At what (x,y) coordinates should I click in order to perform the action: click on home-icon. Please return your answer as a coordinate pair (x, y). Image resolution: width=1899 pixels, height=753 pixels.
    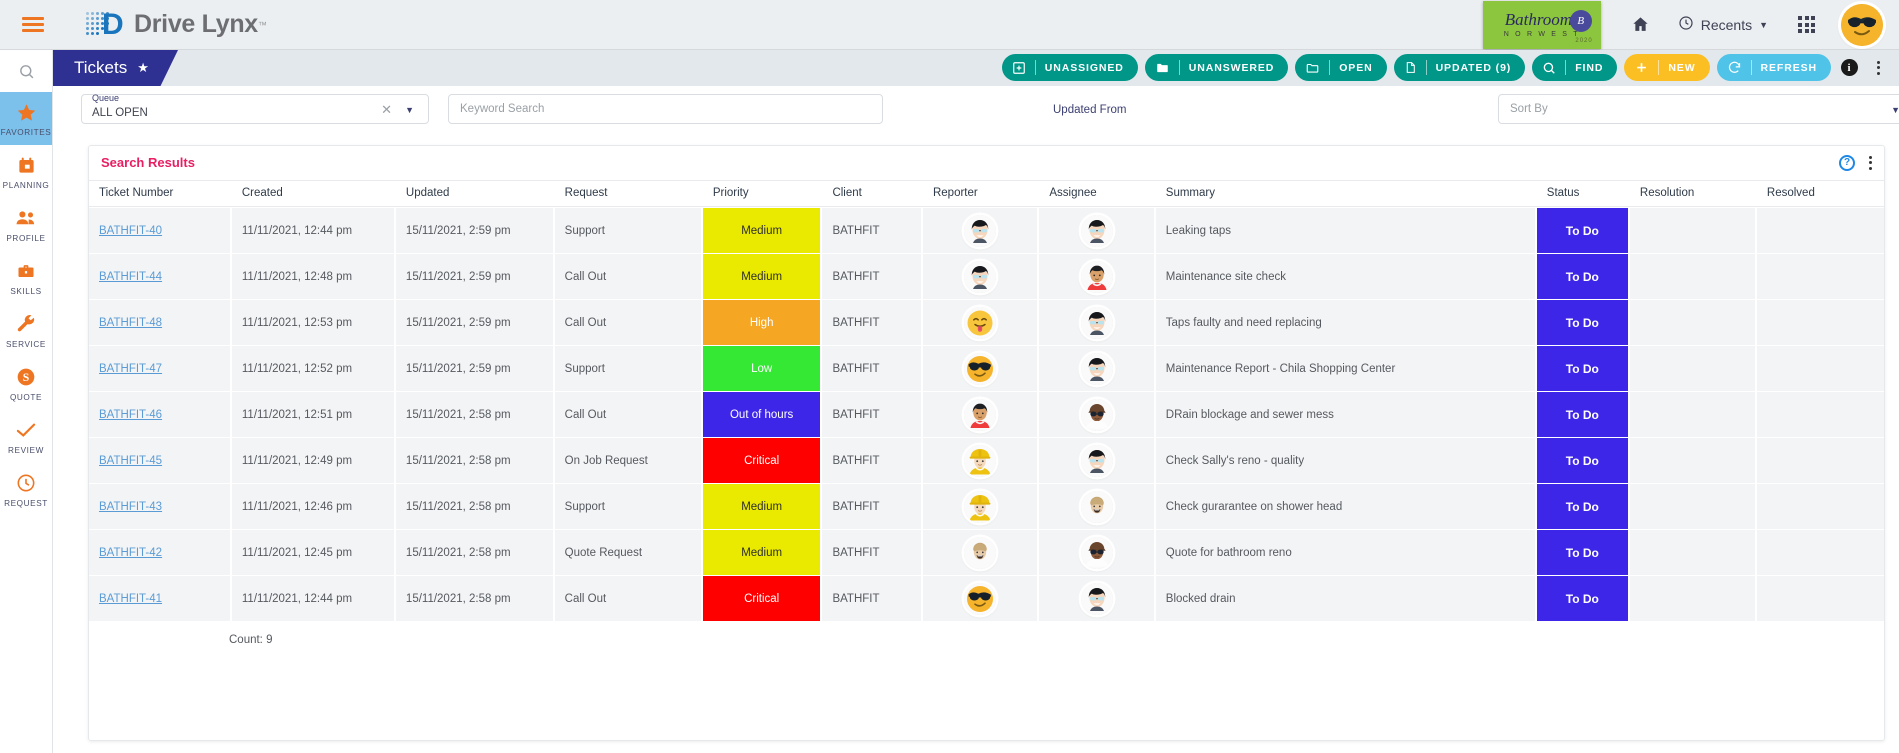
    Looking at the image, I should click on (1640, 24).